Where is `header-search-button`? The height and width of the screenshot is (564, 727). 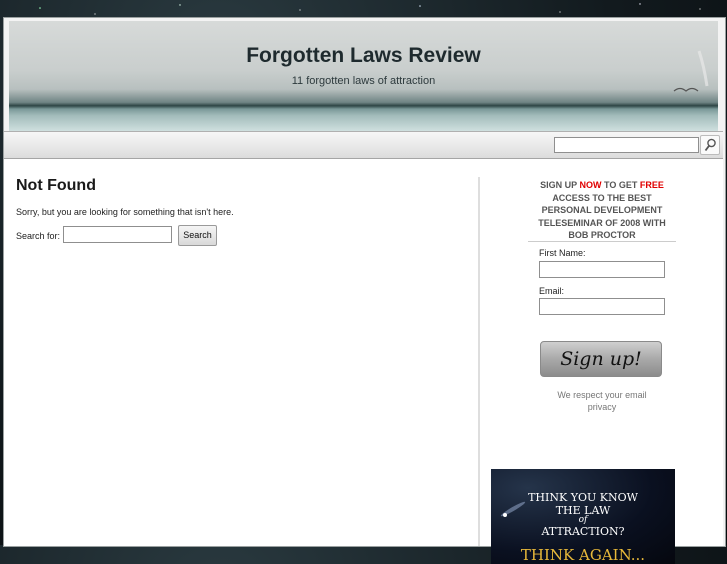 header-search-button is located at coordinates (710, 145).